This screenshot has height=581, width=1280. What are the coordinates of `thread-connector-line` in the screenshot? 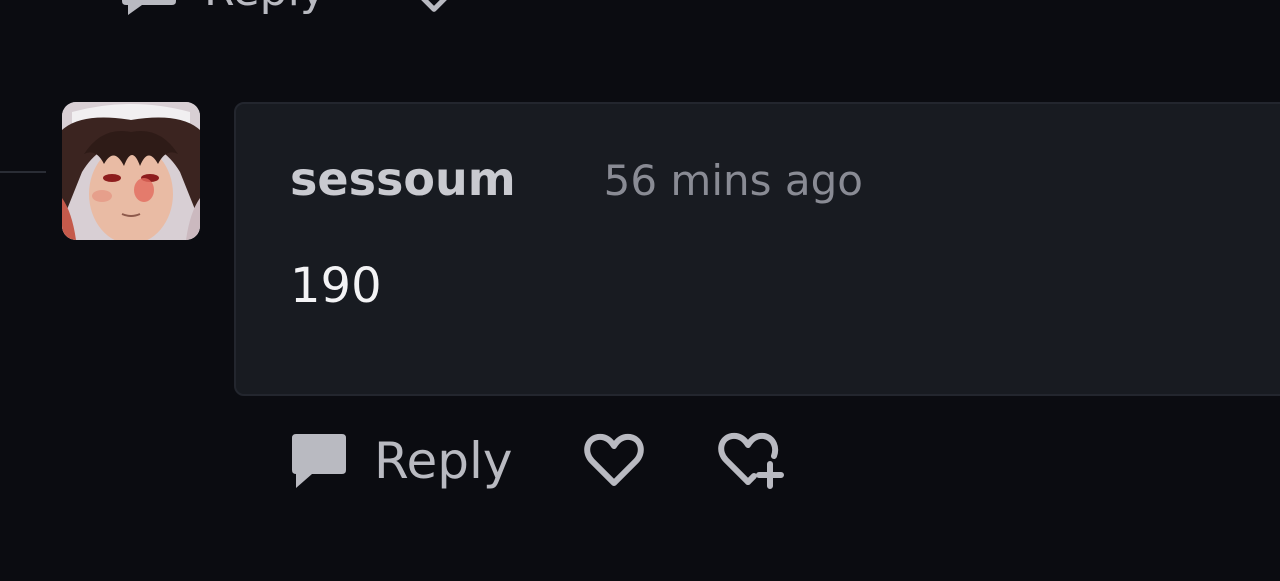 It's located at (23, 172).